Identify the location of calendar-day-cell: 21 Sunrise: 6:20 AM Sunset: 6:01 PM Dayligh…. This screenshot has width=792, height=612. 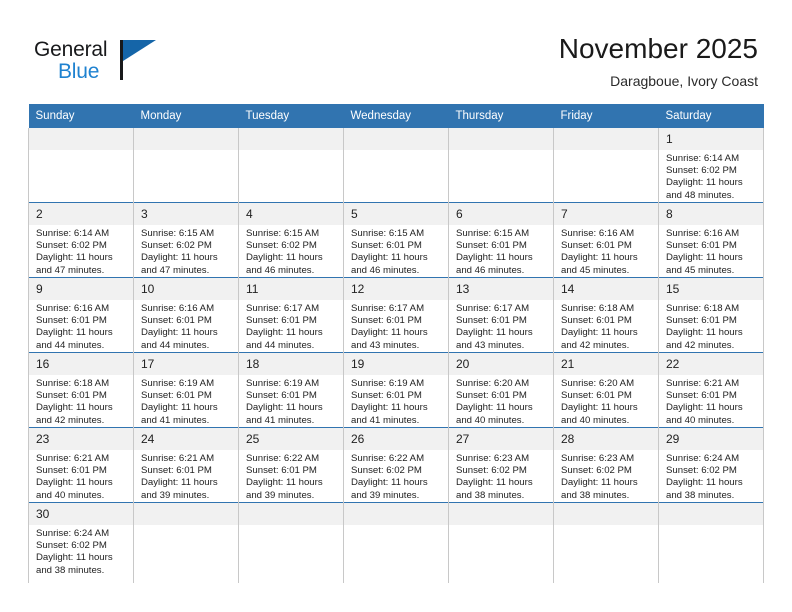
(606, 390).